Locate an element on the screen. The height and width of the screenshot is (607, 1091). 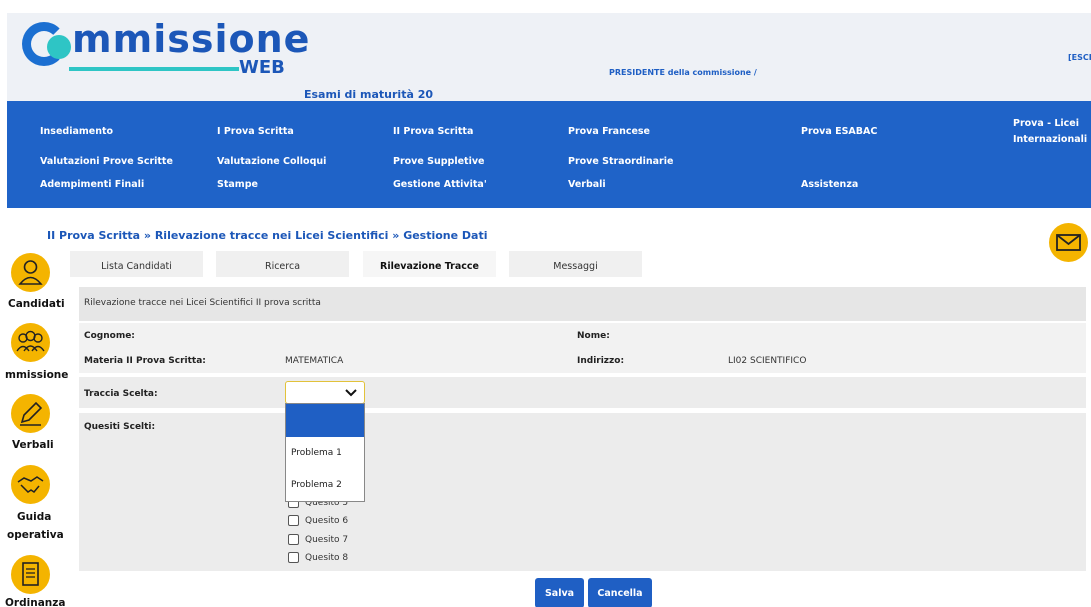
traccia-label: Traccia Scelta: is located at coordinates (121, 394).